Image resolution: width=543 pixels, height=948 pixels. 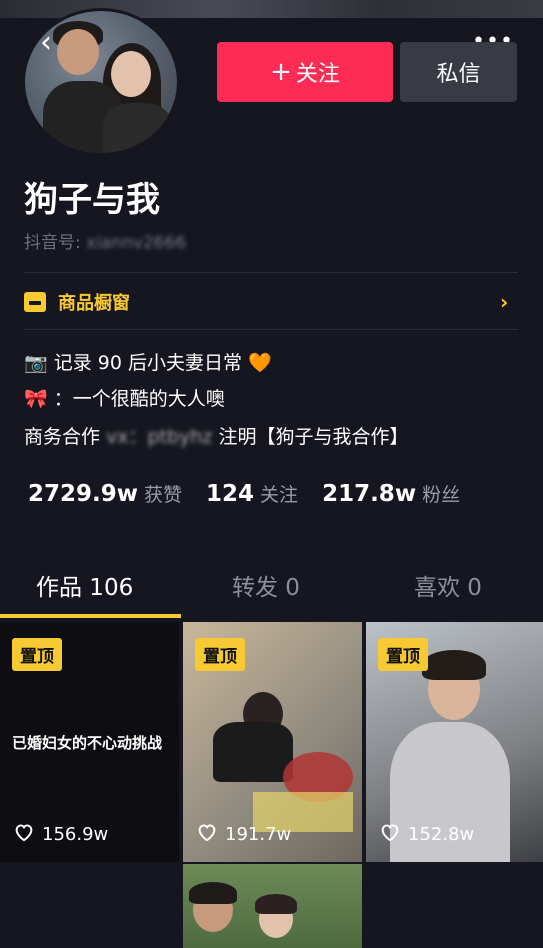 I want to click on profile-stats: 2729.9w 获赞 124 关注 217.8w 粉丝, so click(x=256, y=493).